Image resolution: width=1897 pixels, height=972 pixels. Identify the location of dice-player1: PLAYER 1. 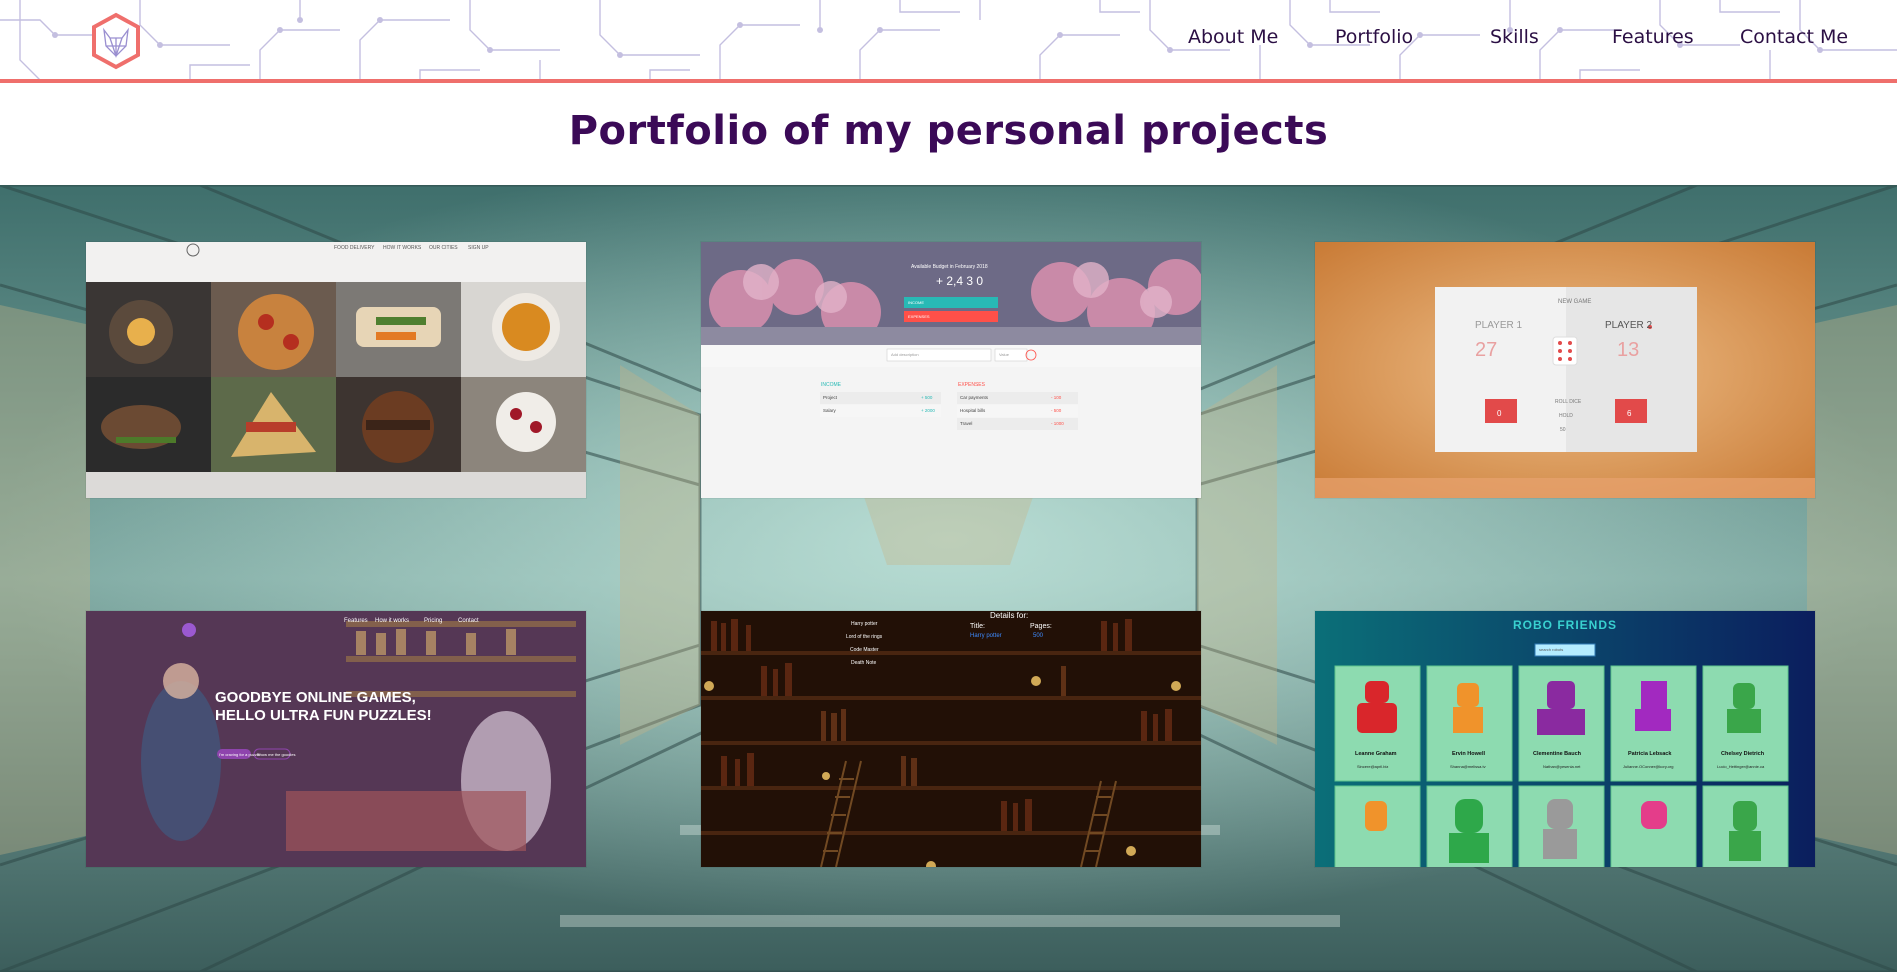
(1499, 325).